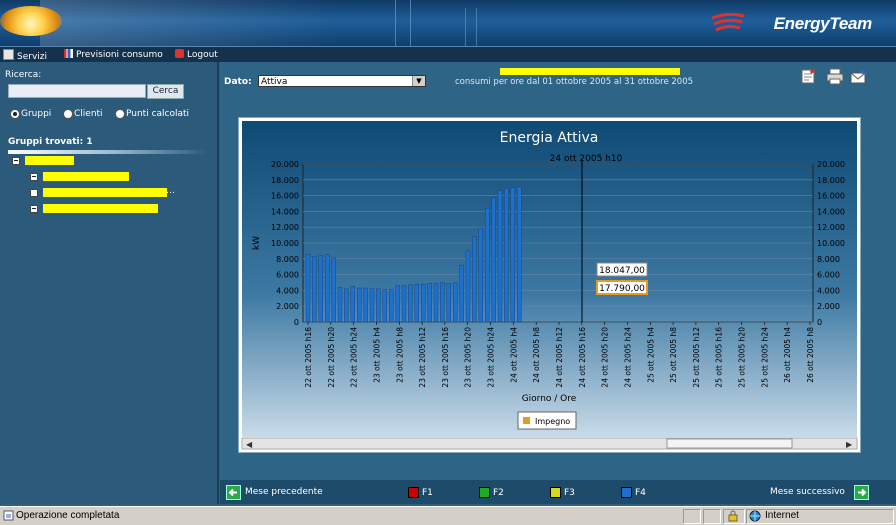  What do you see at coordinates (8, 515) in the screenshot?
I see `ie-page-icon` at bounding box center [8, 515].